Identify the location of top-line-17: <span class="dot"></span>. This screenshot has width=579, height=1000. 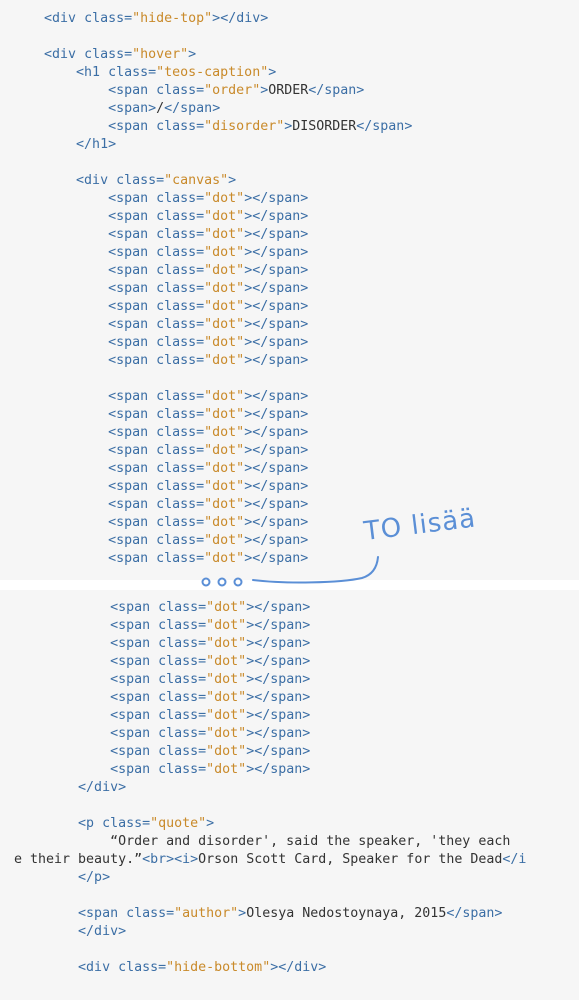
(208, 306).